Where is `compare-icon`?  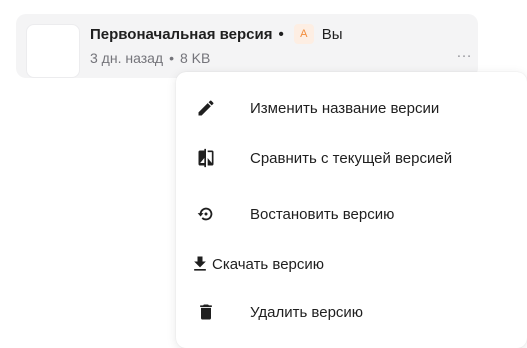
compare-icon is located at coordinates (206, 158).